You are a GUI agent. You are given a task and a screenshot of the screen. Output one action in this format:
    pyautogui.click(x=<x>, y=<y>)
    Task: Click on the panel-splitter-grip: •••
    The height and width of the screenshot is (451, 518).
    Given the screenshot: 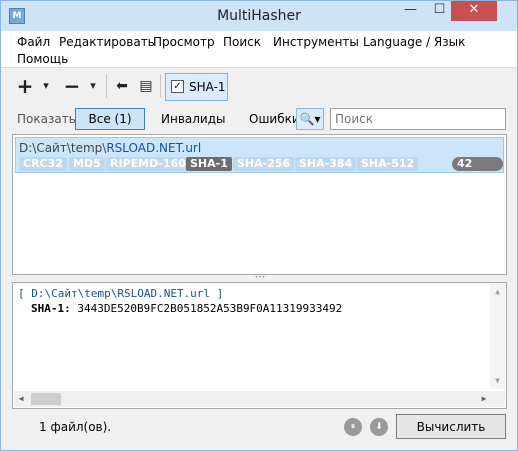 What is the action you would take?
    pyautogui.click(x=260, y=278)
    